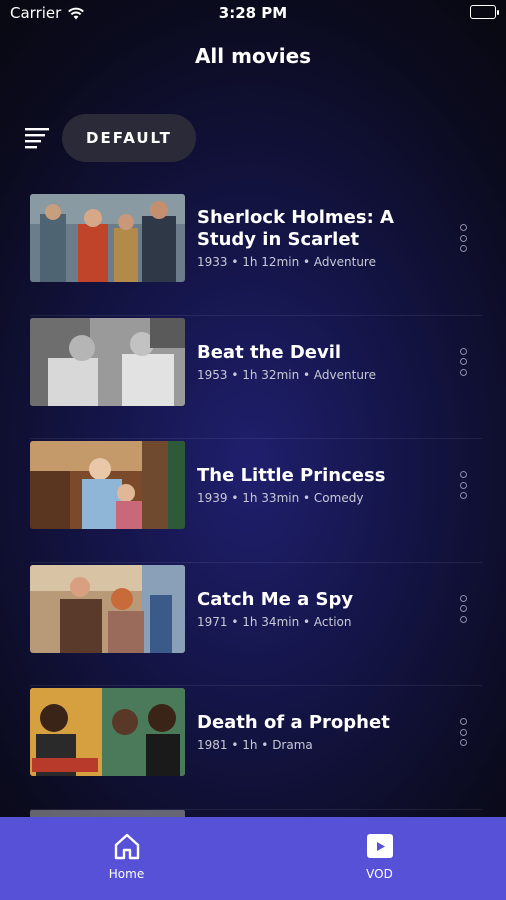  I want to click on vod-icon, so click(379, 846).